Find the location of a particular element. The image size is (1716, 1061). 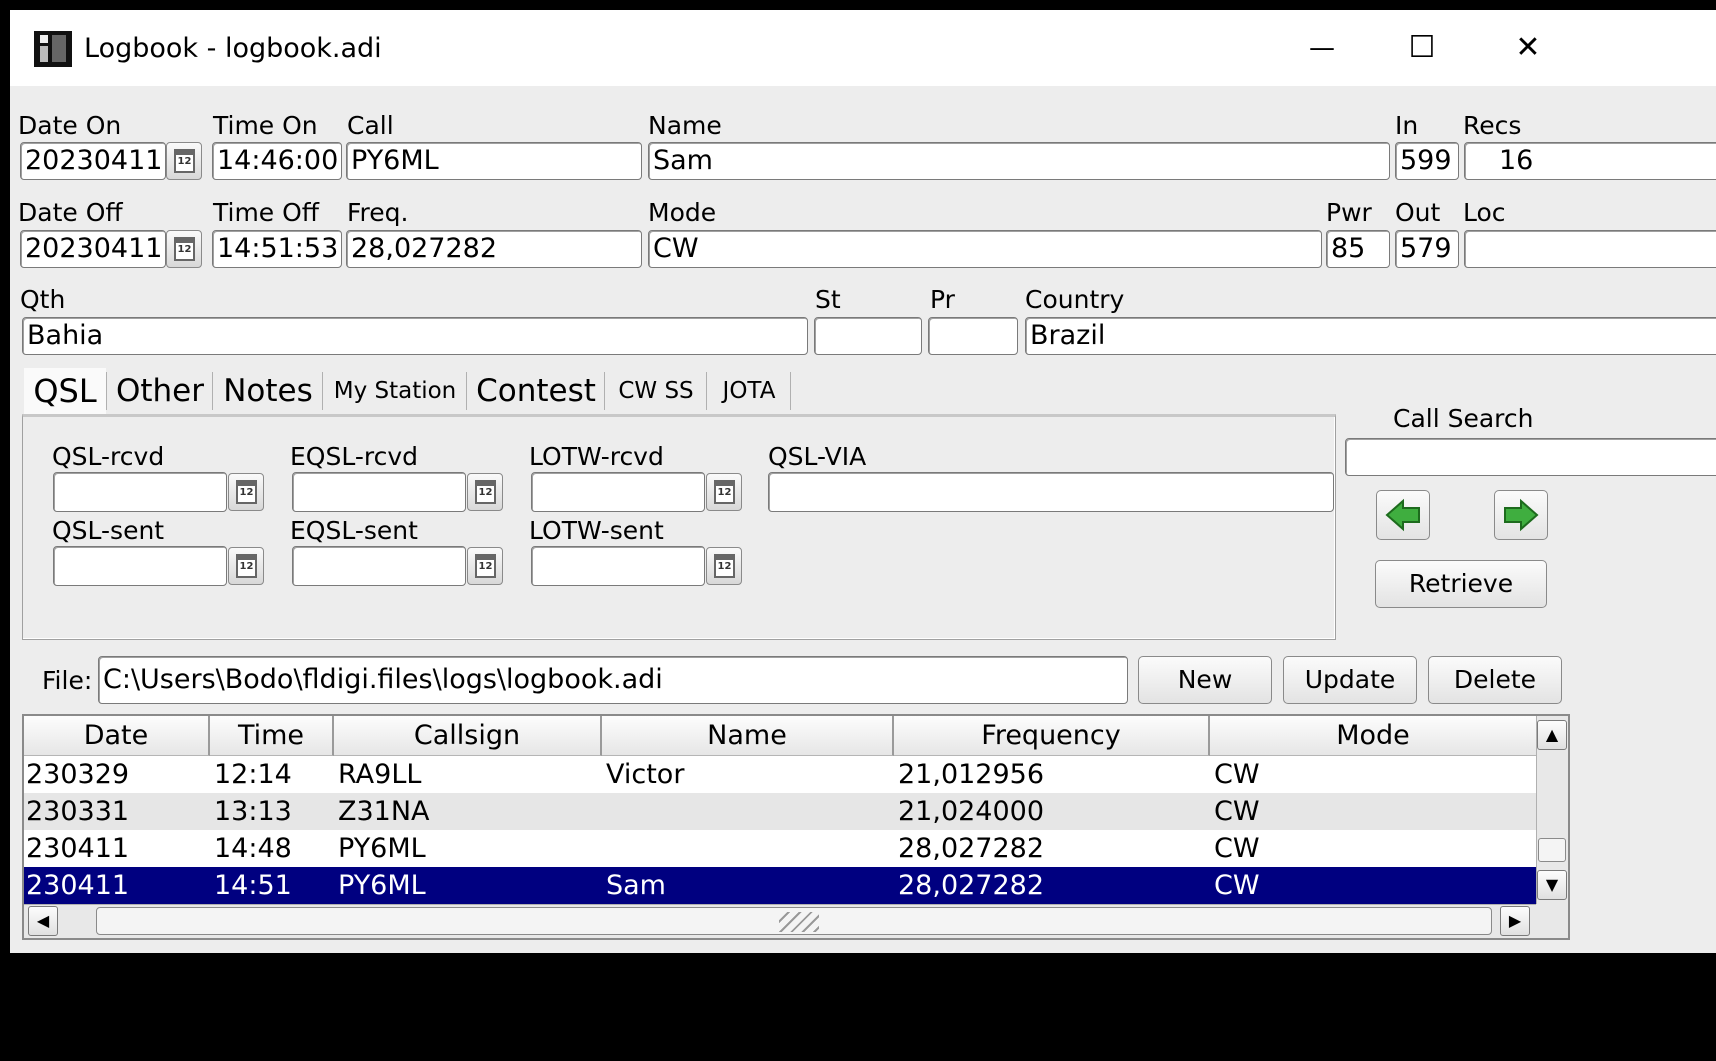

cell-time: 14:48 is located at coordinates (253, 848).